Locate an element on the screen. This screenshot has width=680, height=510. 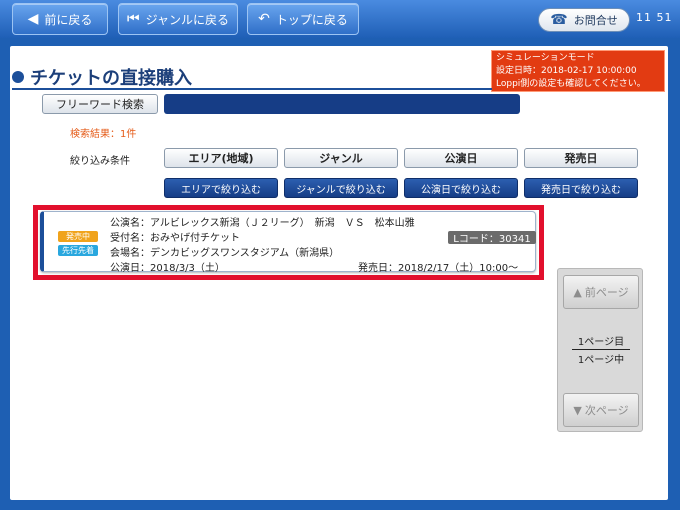
back-button: ◀ 前に戻る is located at coordinates (60, 19).